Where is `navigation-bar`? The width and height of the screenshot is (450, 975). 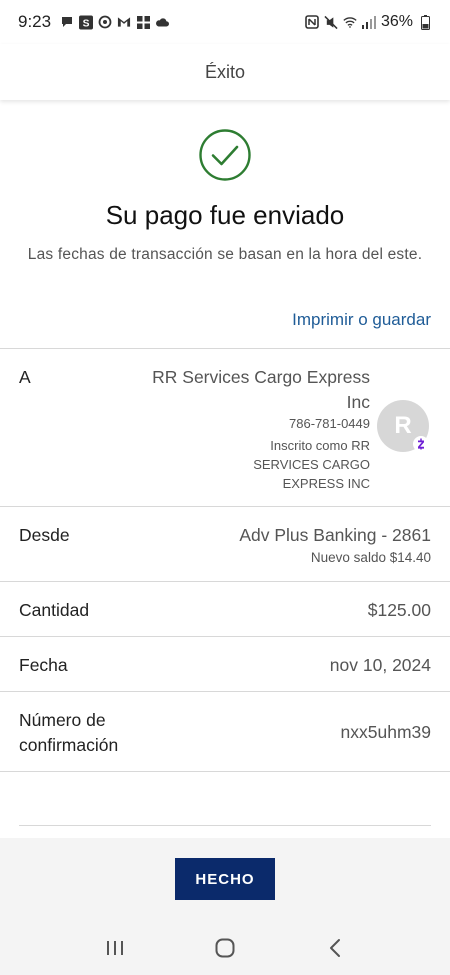 navigation-bar is located at coordinates (225, 947).